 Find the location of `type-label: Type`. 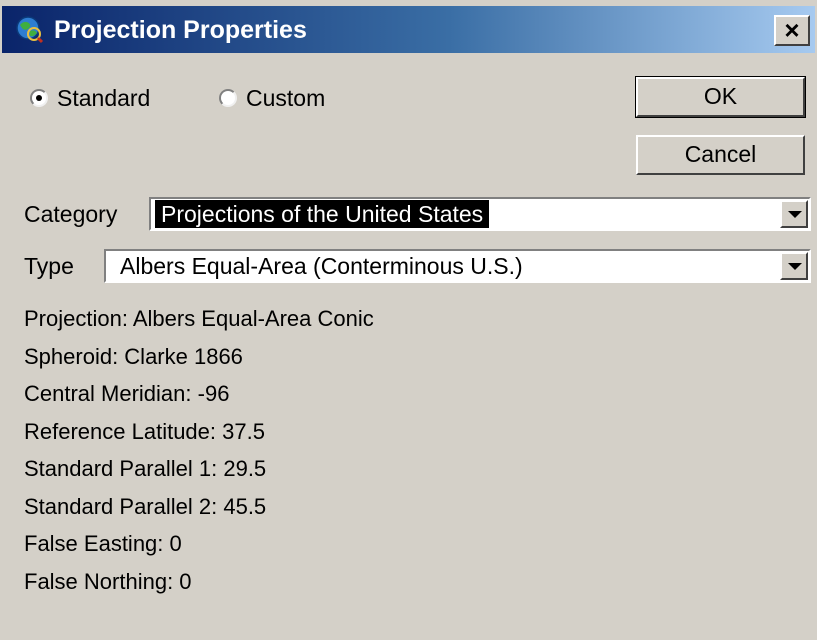

type-label: Type is located at coordinates (49, 266).